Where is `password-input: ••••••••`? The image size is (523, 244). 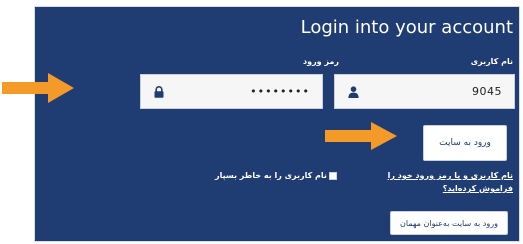
password-input: •••••••• is located at coordinates (231, 91).